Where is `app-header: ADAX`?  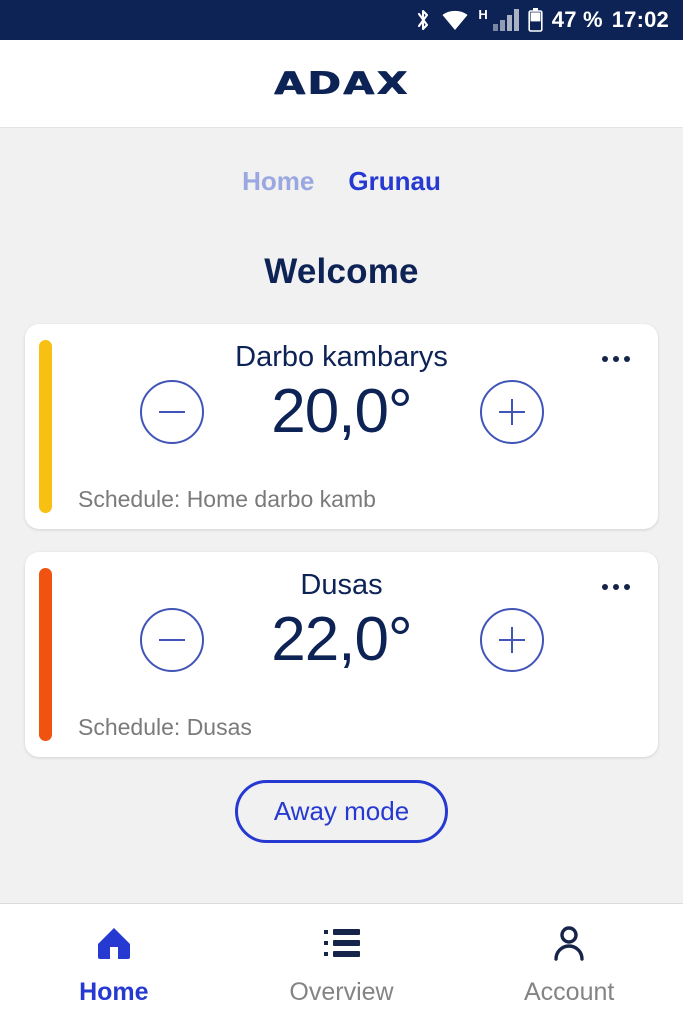
app-header: ADAX is located at coordinates (341, 84).